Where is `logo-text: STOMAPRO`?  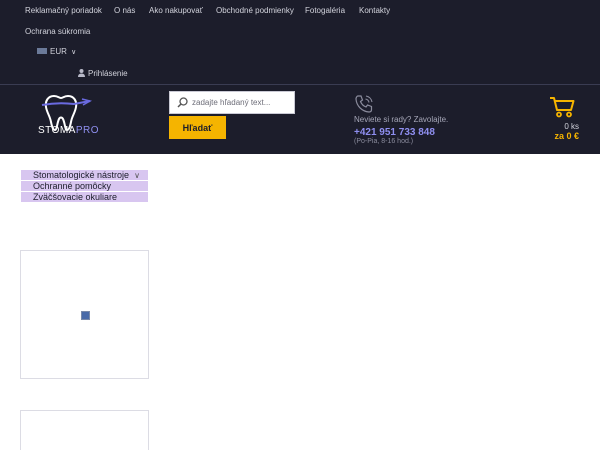 logo-text: STOMAPRO is located at coordinates (68, 130).